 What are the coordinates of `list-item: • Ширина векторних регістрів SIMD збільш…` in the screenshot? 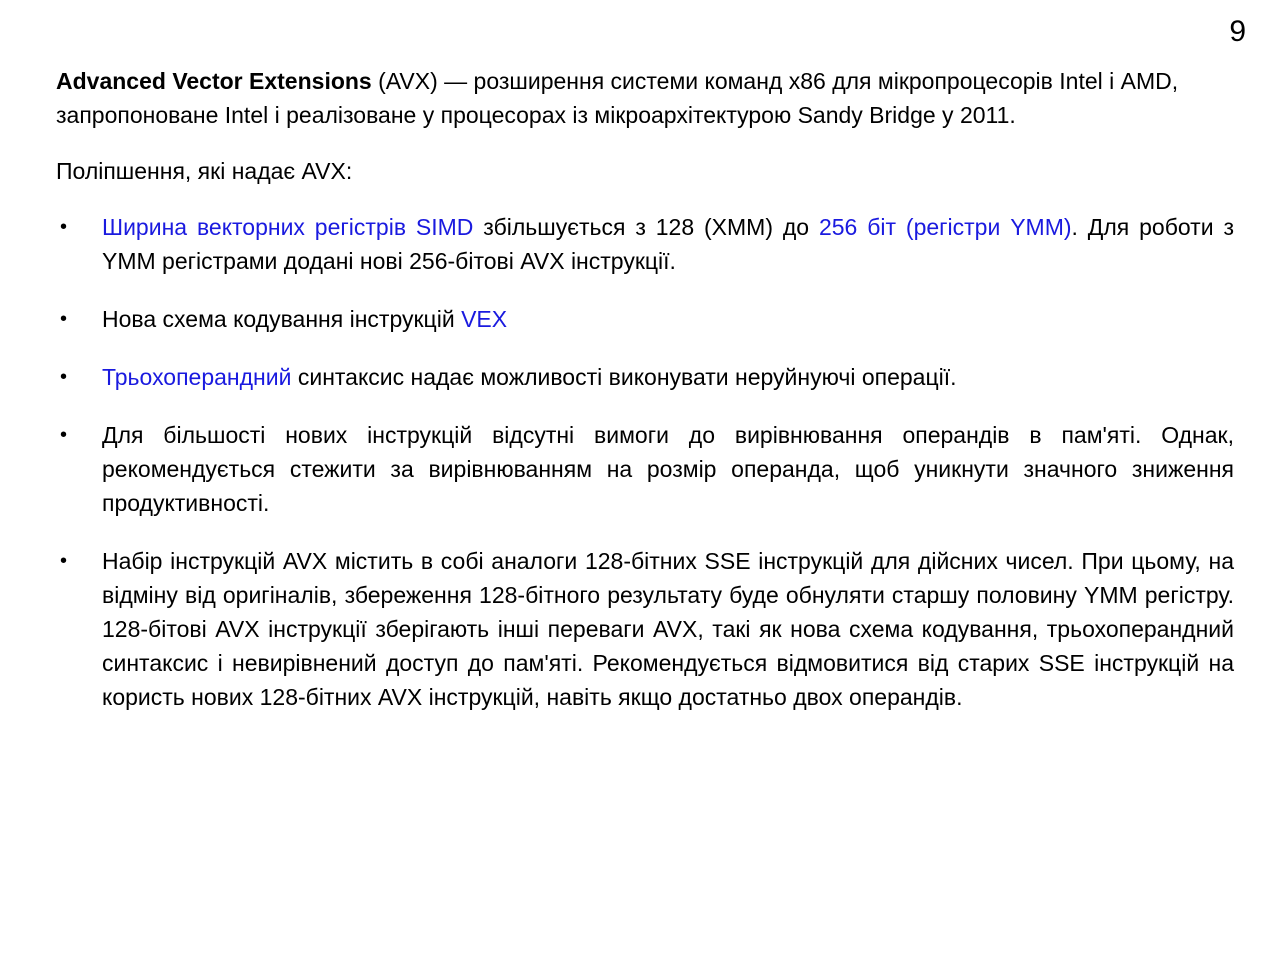 It's located at (645, 244).